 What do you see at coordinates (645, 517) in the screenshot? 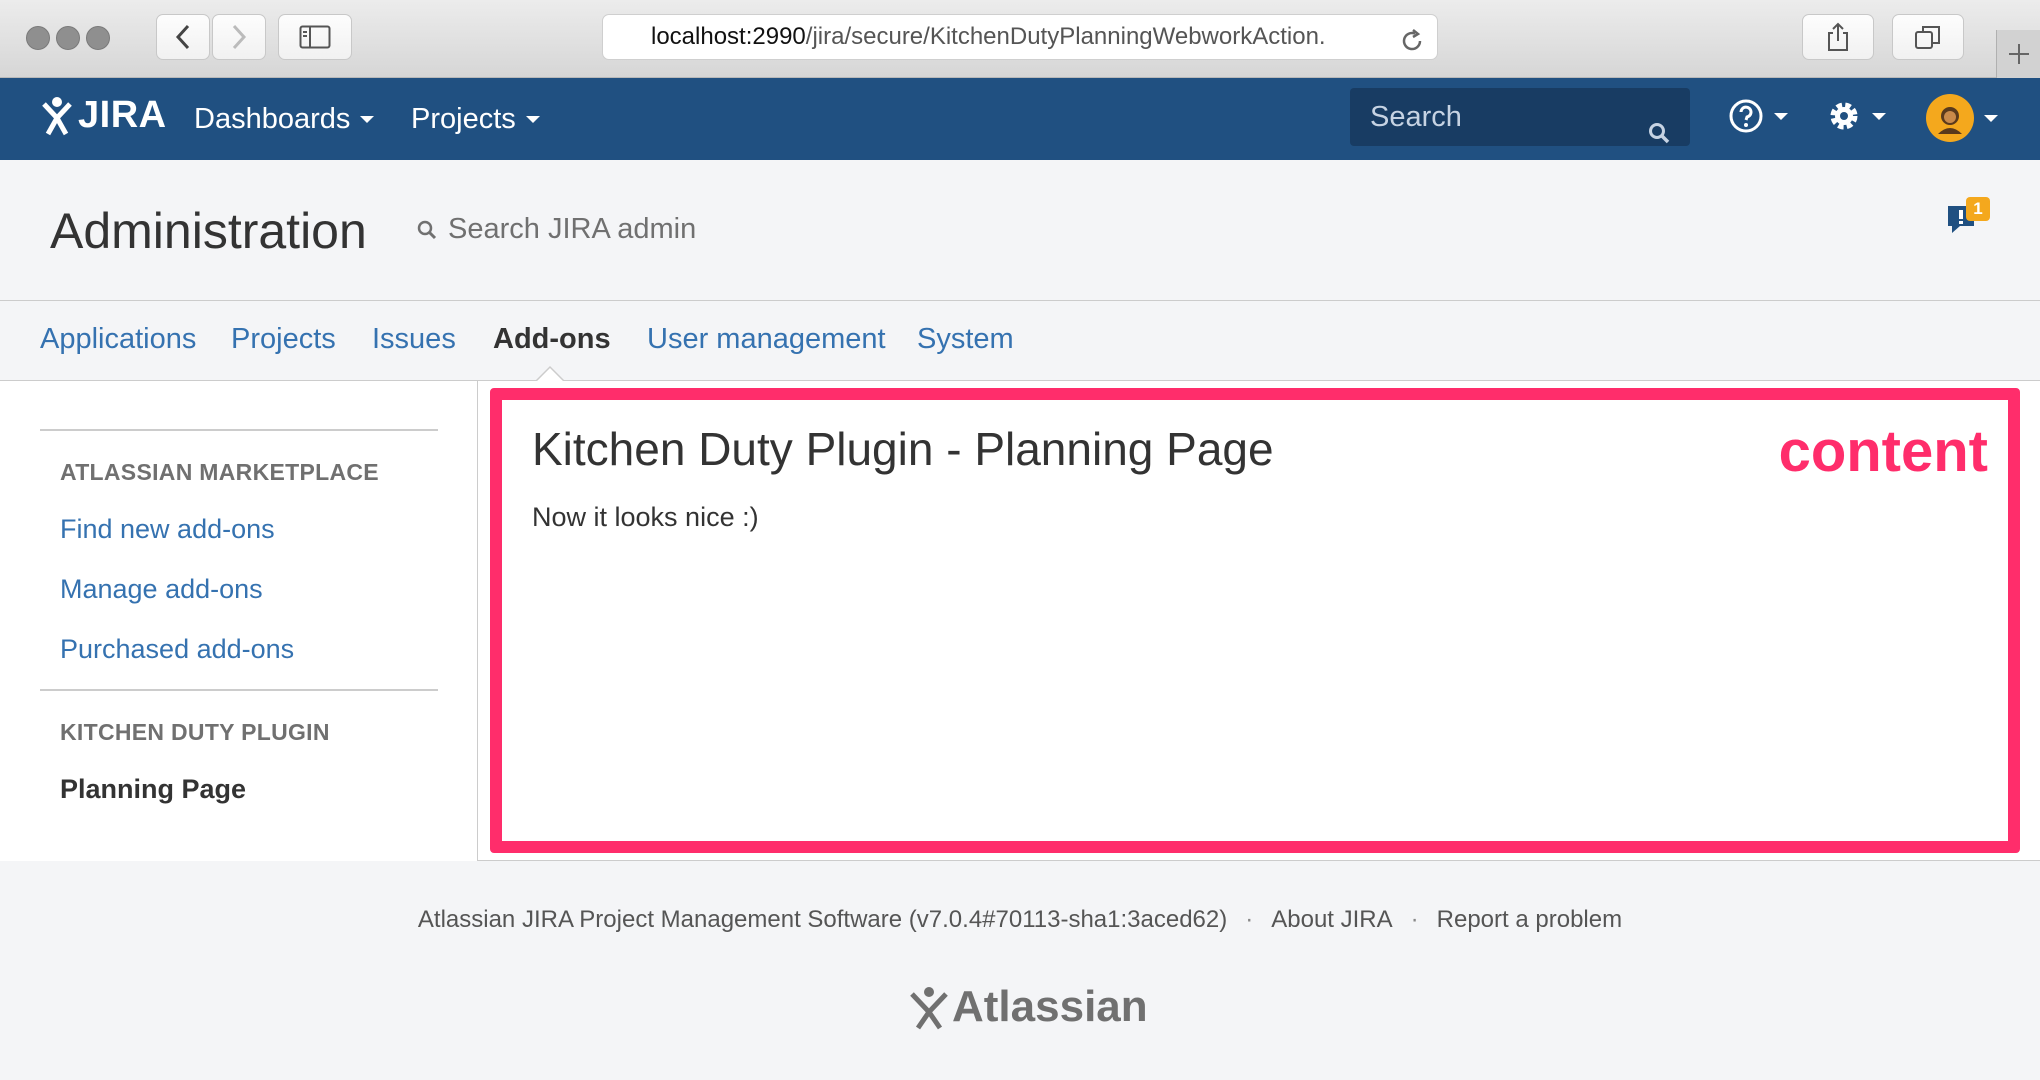
I see `content-text: Now it looks nice :)` at bounding box center [645, 517].